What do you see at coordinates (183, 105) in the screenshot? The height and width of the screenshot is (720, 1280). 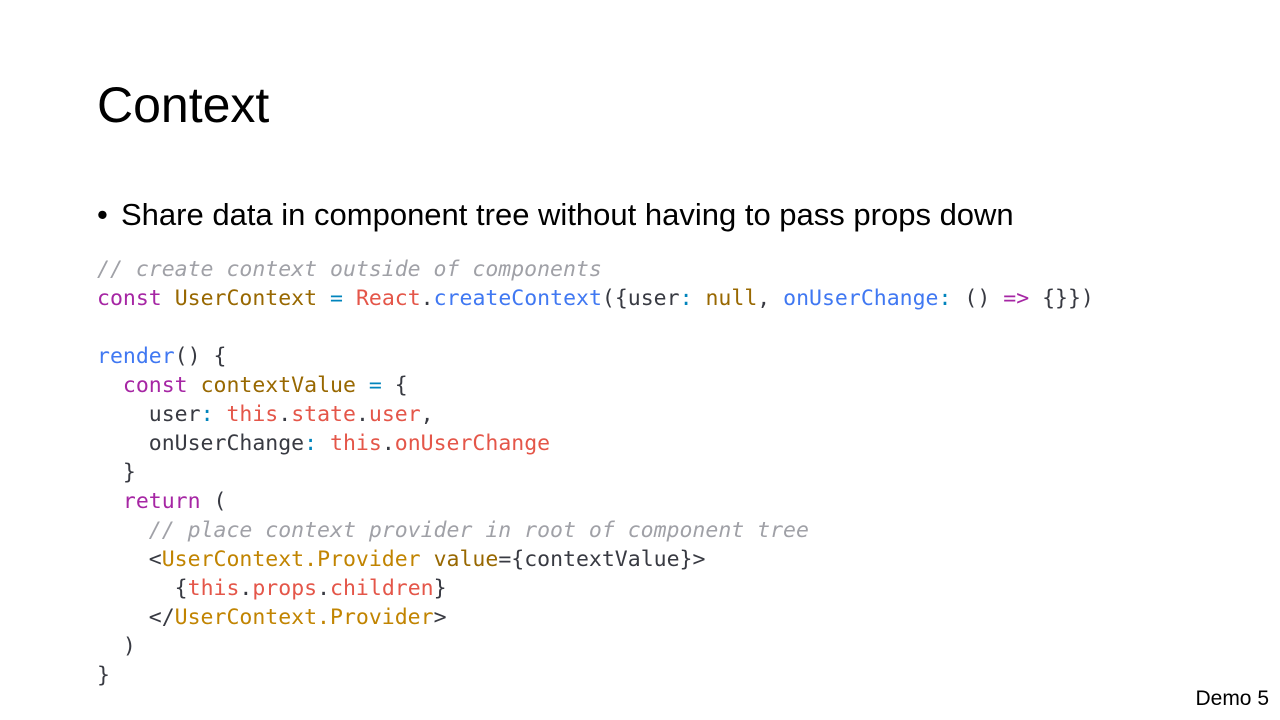 I see `slide-title: Context` at bounding box center [183, 105].